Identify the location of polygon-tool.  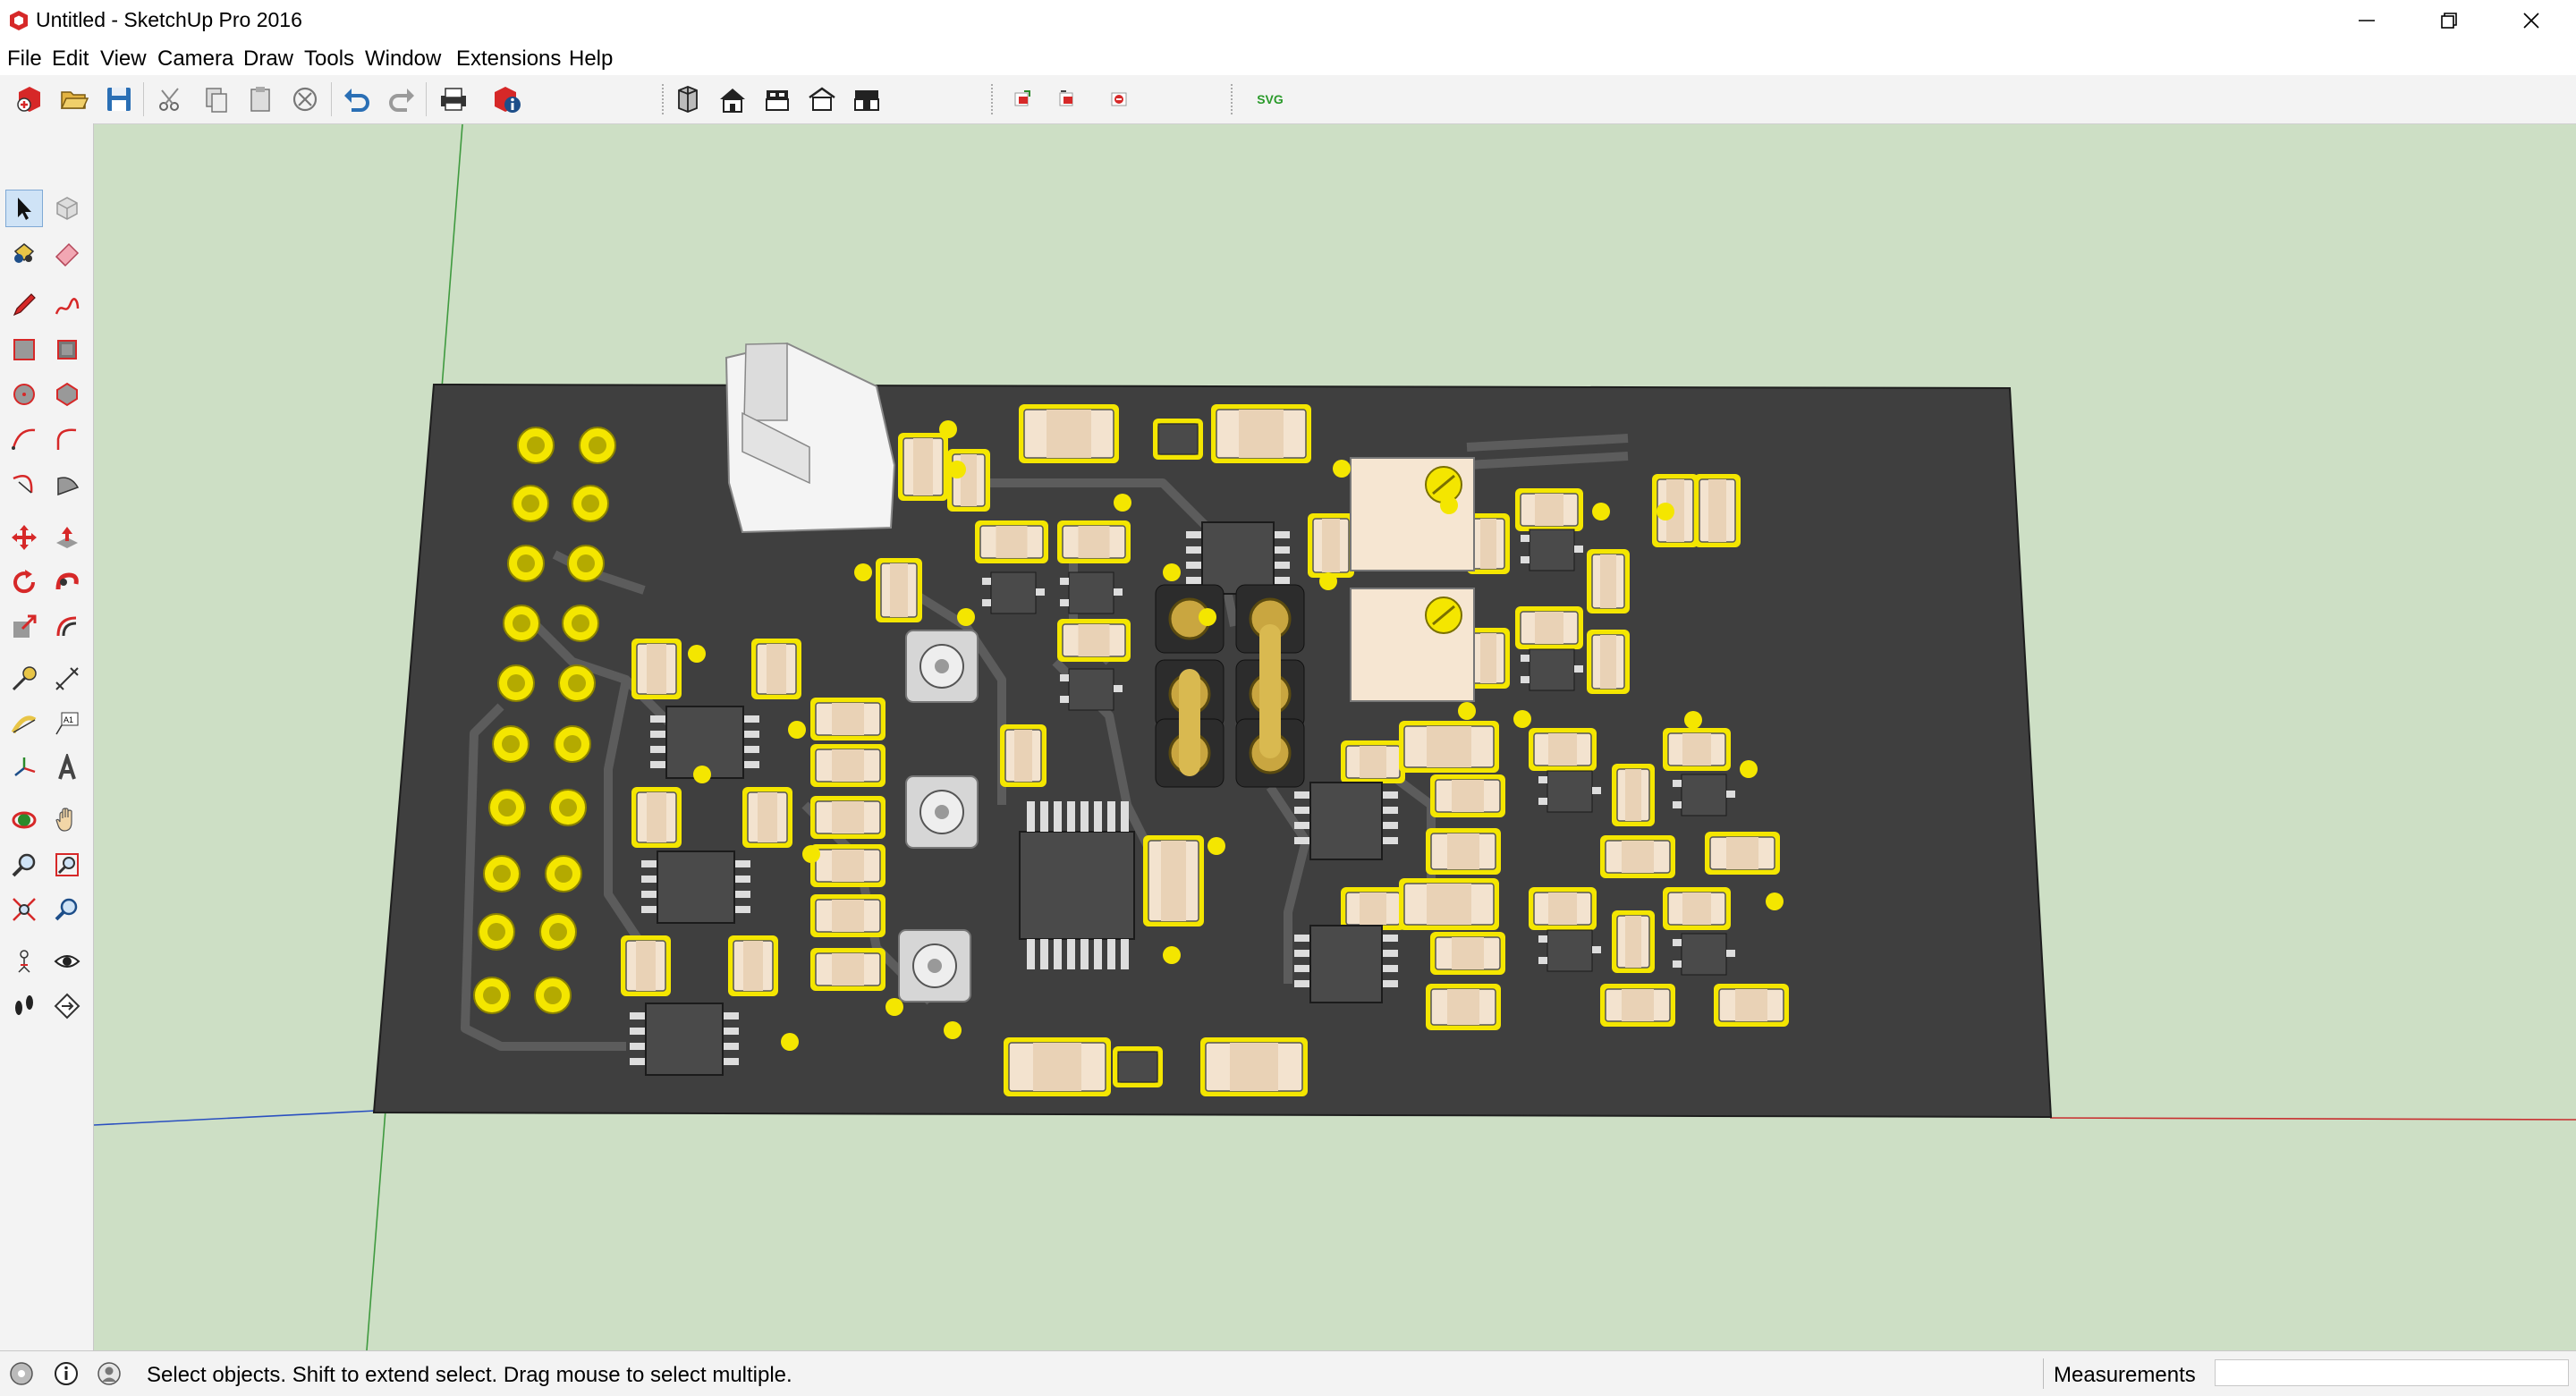
(67, 395).